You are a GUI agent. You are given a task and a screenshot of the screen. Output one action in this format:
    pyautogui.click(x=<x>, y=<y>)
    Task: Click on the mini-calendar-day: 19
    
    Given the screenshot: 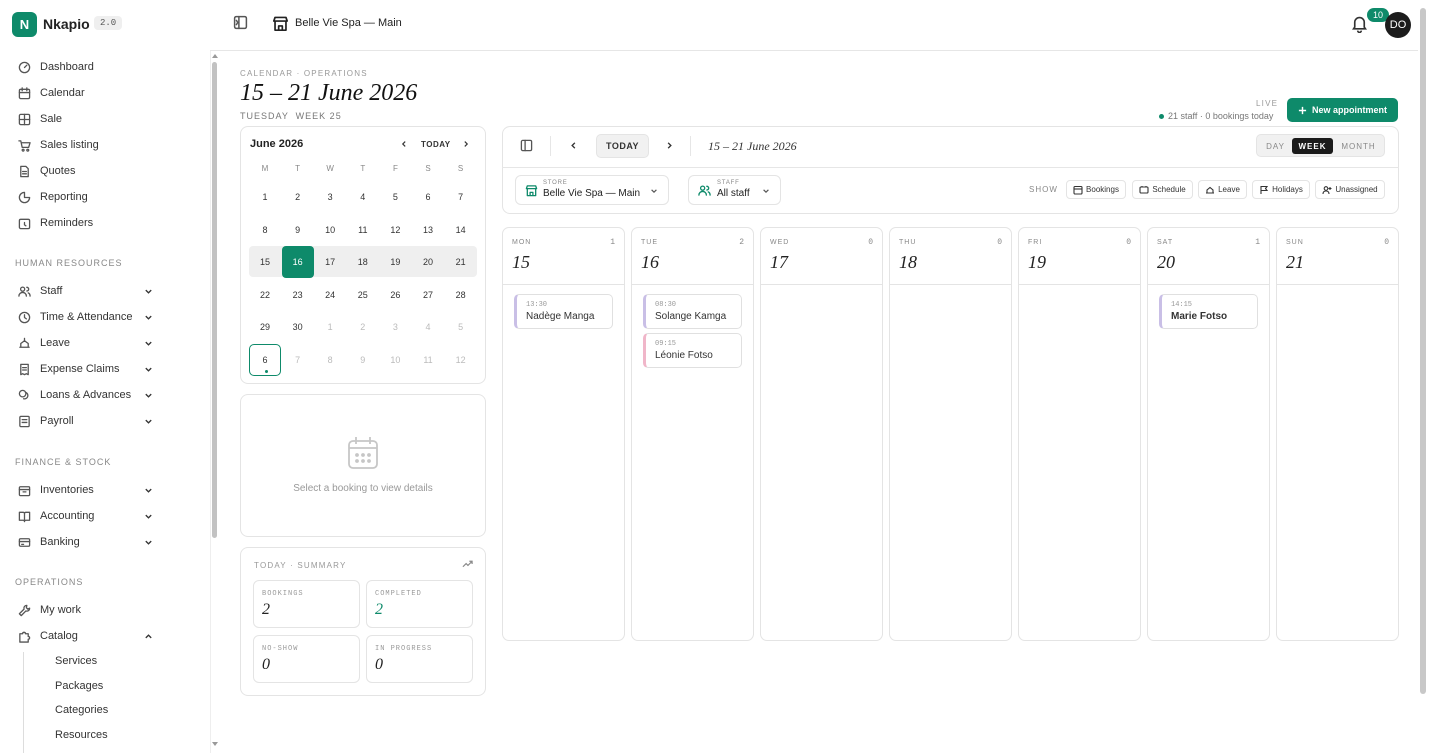 What is the action you would take?
    pyautogui.click(x=395, y=262)
    